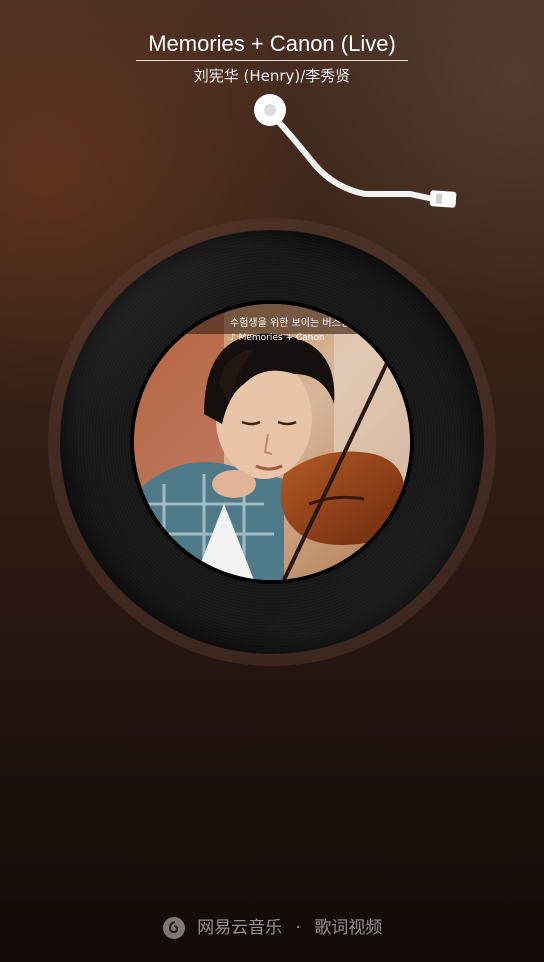 Image resolution: width=544 pixels, height=962 pixels. Describe the element at coordinates (272, 44) in the screenshot. I see `song-title: Memories + Canon (Live)` at that location.